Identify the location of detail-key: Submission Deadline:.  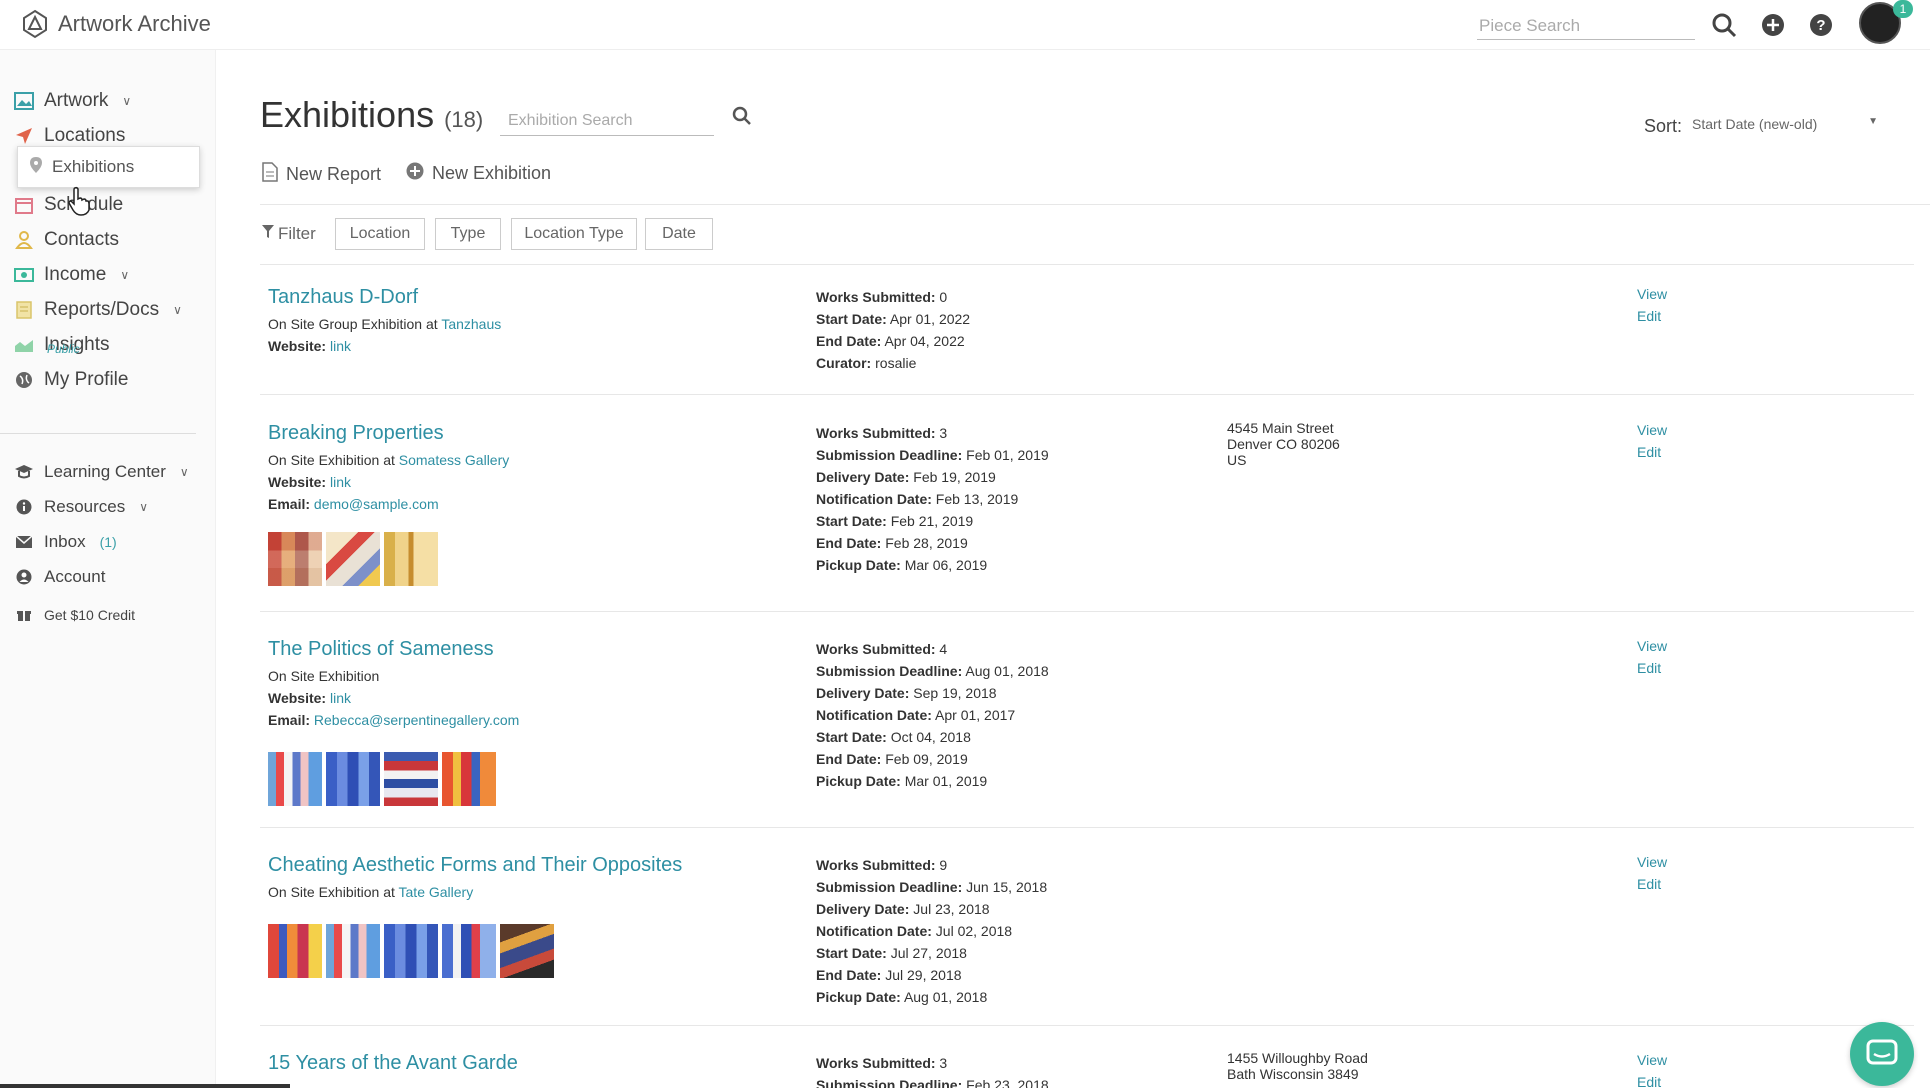
(889, 1082).